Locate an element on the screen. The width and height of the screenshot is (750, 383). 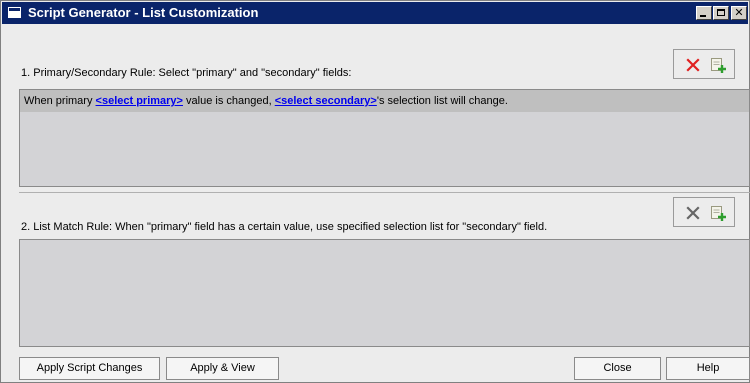
help-button: Help is located at coordinates (708, 368).